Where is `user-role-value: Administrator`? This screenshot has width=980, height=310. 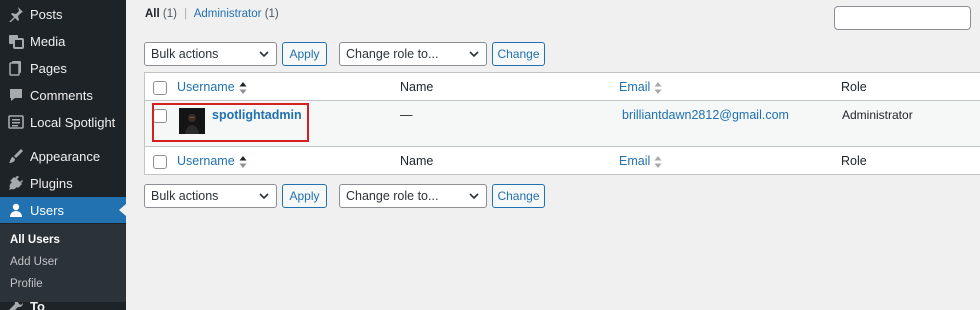 user-role-value: Administrator is located at coordinates (877, 115).